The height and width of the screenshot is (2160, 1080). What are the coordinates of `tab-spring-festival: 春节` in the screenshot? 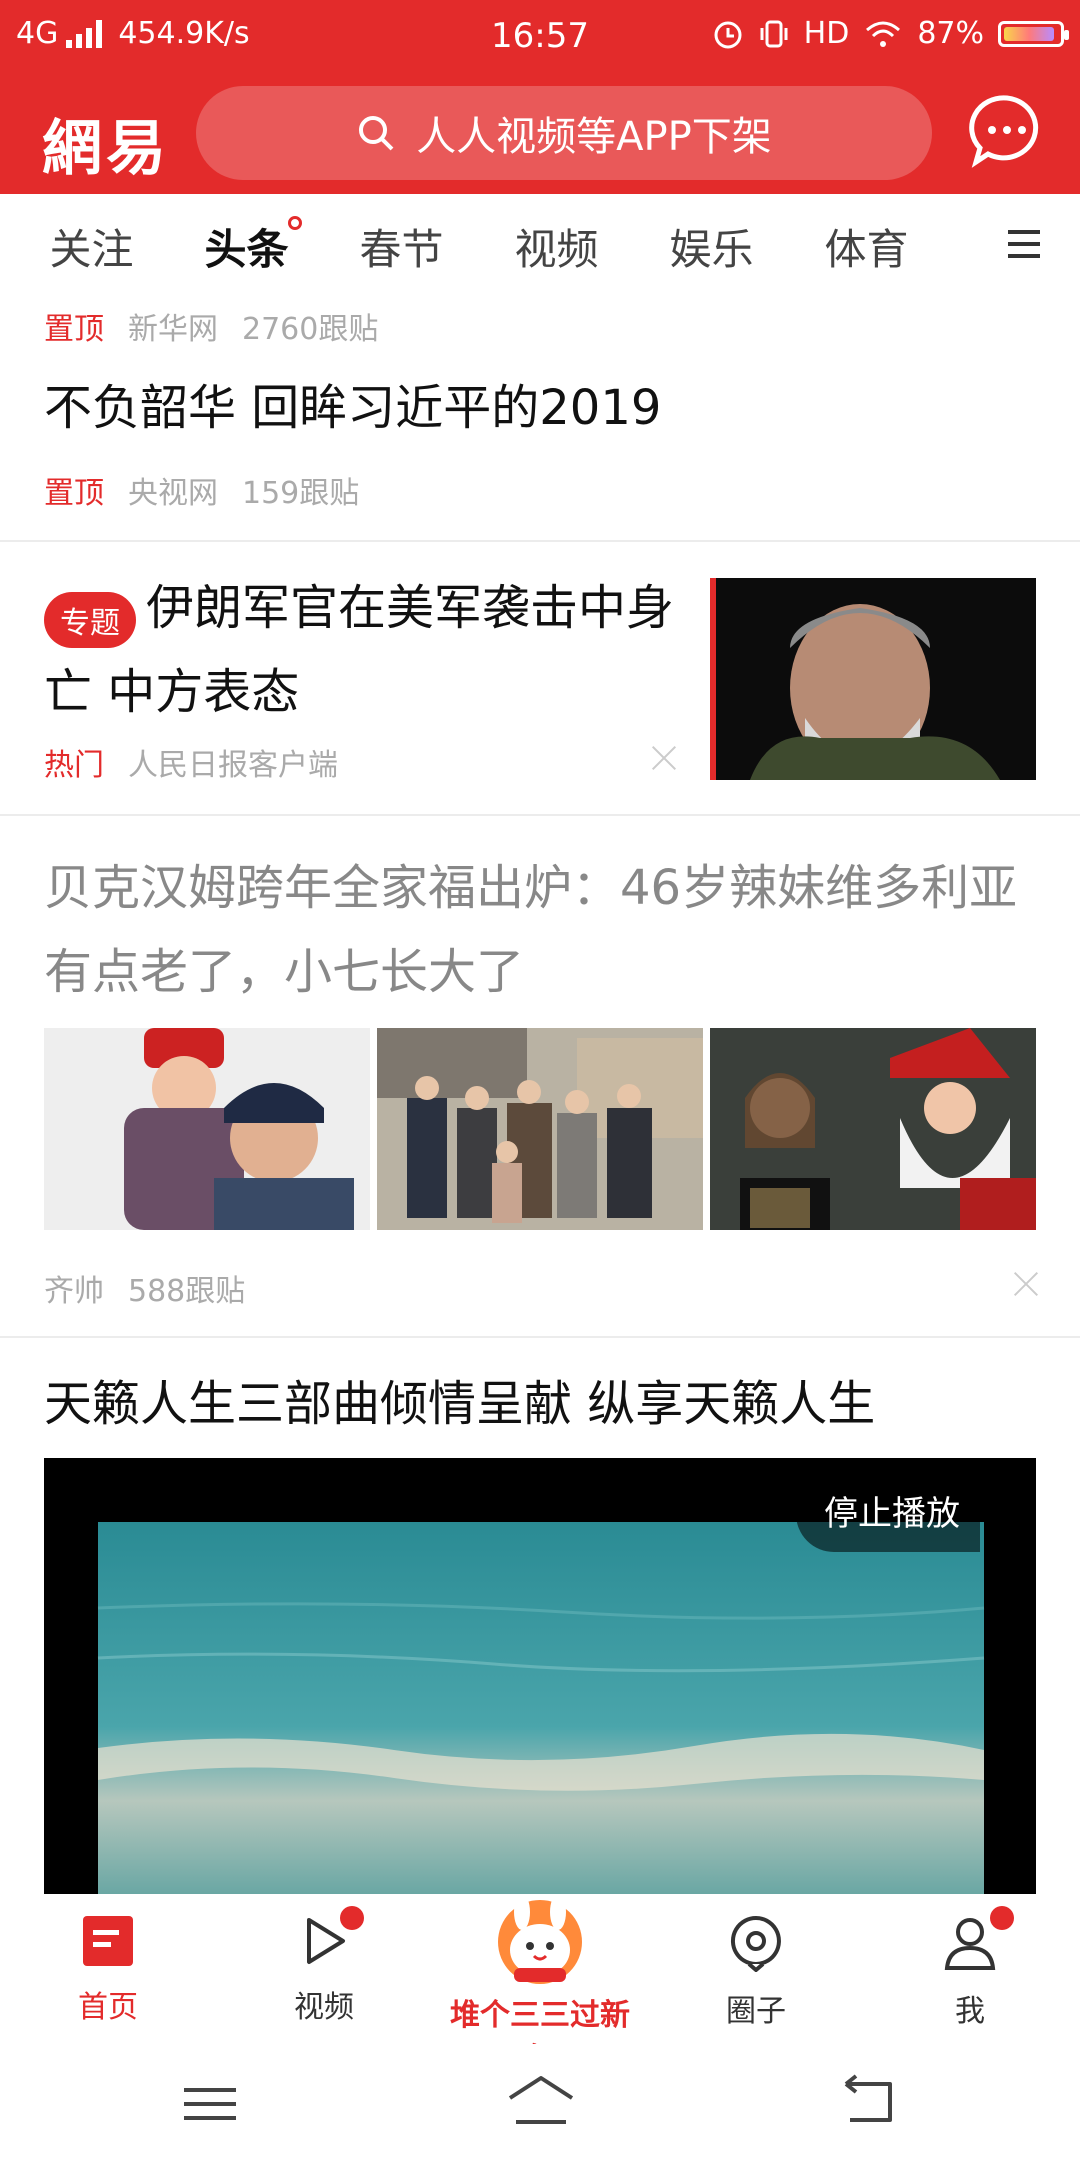 It's located at (401, 246).